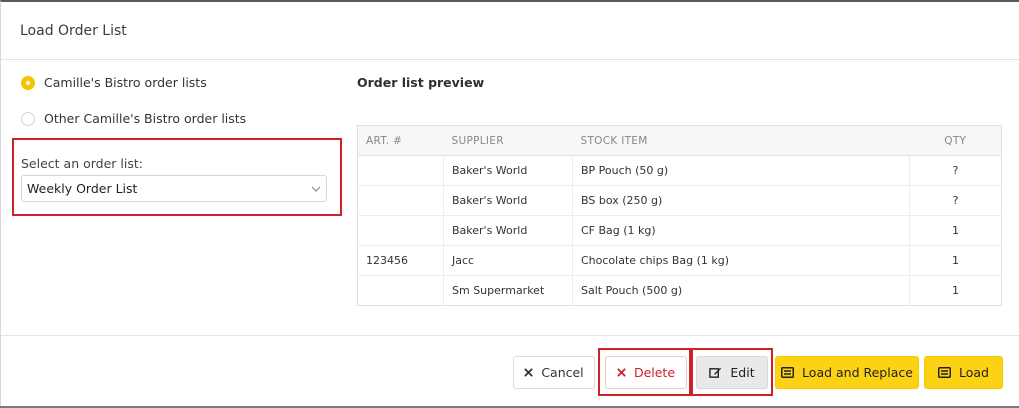 This screenshot has width=1019, height=408. I want to click on table-row: Baker's World BP Pouch (50 g) ?, so click(679, 170).